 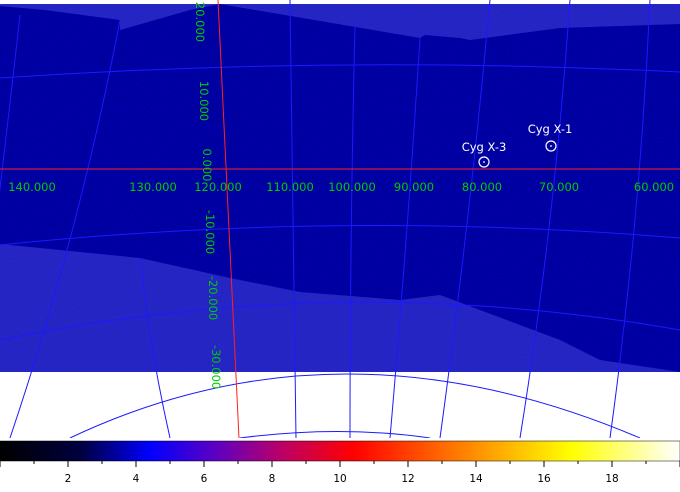 What do you see at coordinates (136, 479) in the screenshot?
I see `colorbar-tick-label: 4` at bounding box center [136, 479].